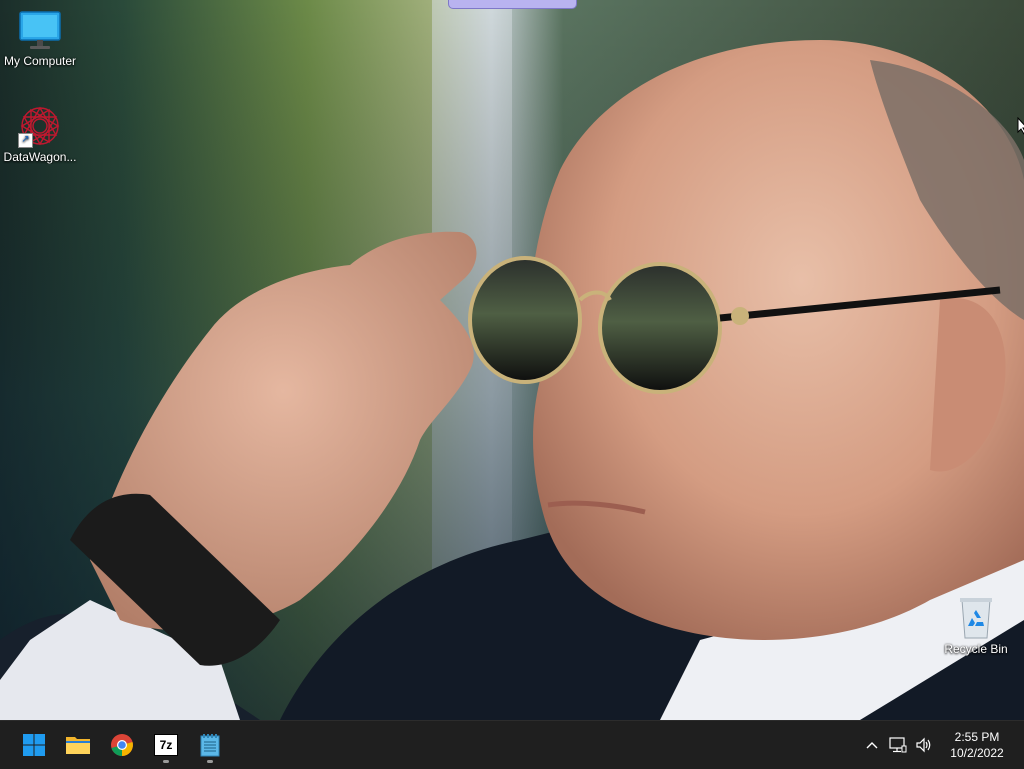 The height and width of the screenshot is (769, 1024). I want to click on shortcut-arrow-icon: ↗, so click(25, 140).